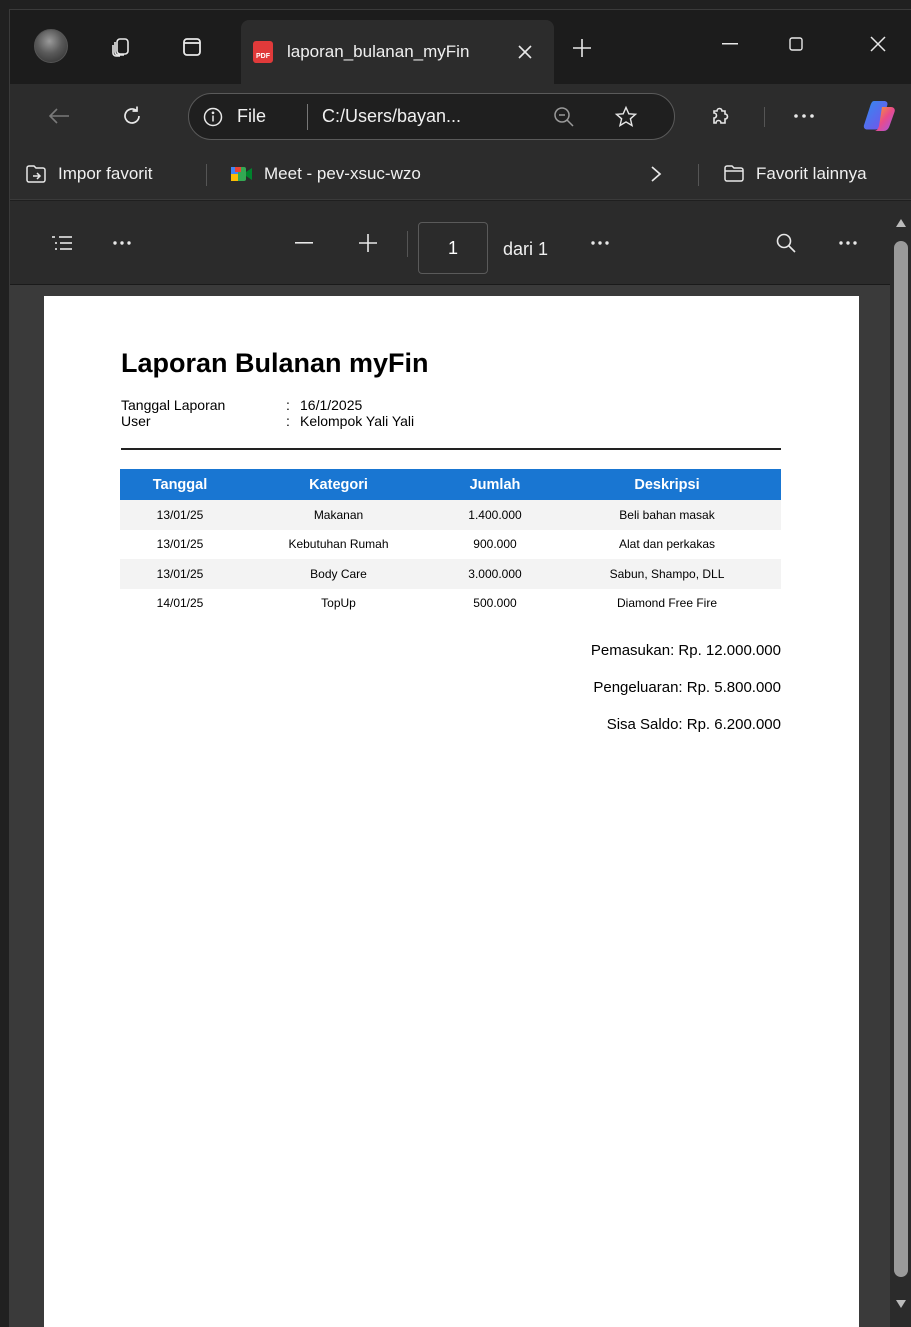 The image size is (911, 1327). What do you see at coordinates (901, 759) in the screenshot?
I see `scrollbar-thumb` at bounding box center [901, 759].